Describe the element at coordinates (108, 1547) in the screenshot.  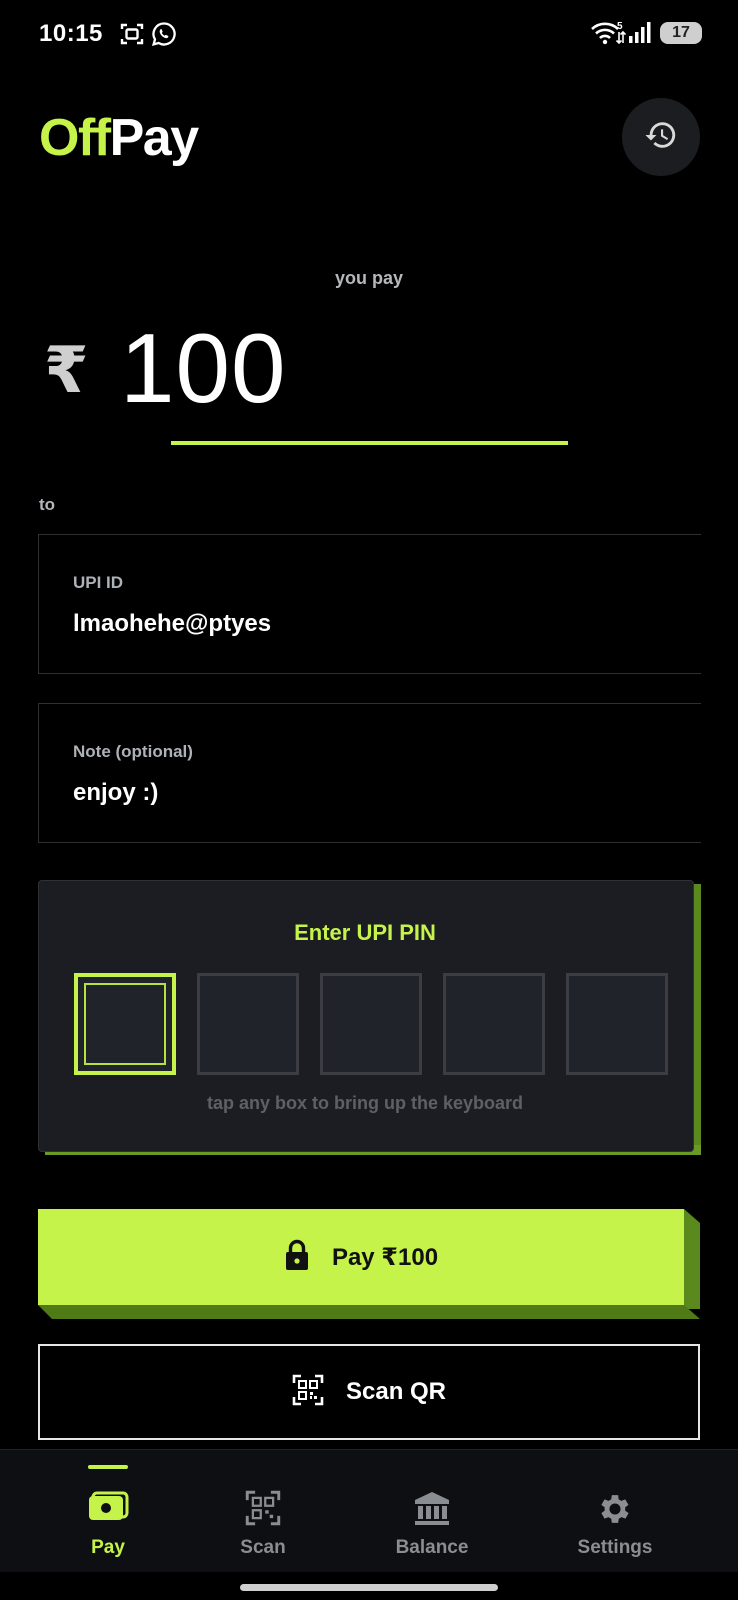
I see `nav-label-pay: Pay` at that location.